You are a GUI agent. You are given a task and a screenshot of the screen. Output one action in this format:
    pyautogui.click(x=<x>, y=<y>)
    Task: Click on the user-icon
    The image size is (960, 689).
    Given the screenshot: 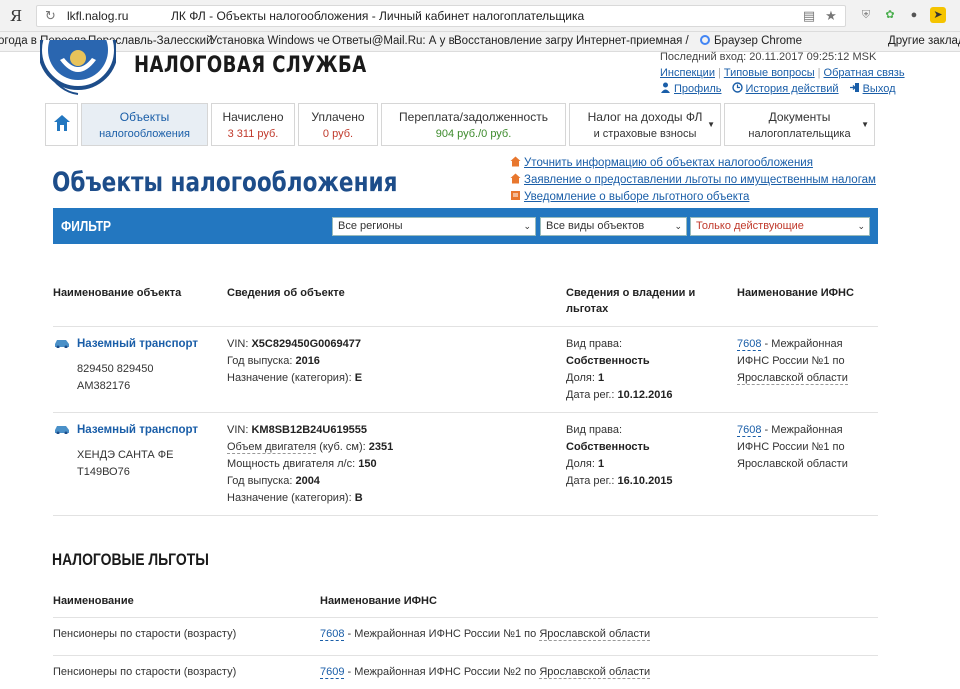 What is the action you would take?
    pyautogui.click(x=665, y=87)
    